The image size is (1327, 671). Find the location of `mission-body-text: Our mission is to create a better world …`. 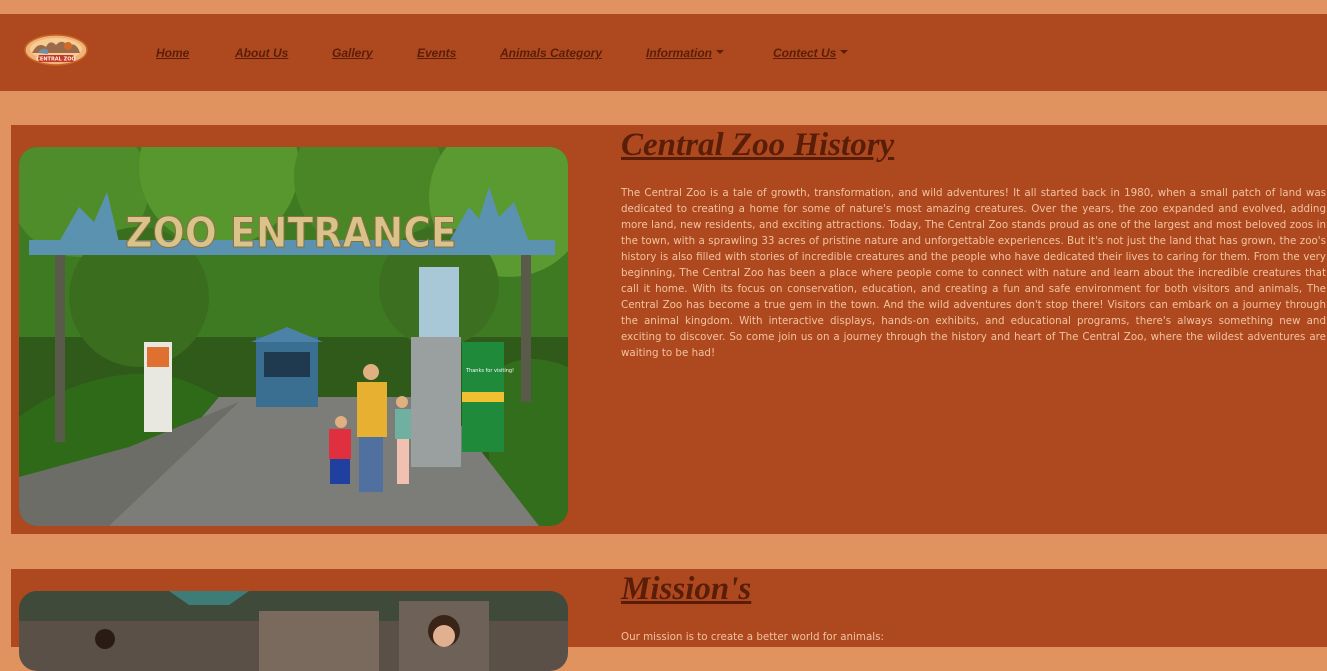

mission-body-text: Our mission is to create a better world … is located at coordinates (752, 637).